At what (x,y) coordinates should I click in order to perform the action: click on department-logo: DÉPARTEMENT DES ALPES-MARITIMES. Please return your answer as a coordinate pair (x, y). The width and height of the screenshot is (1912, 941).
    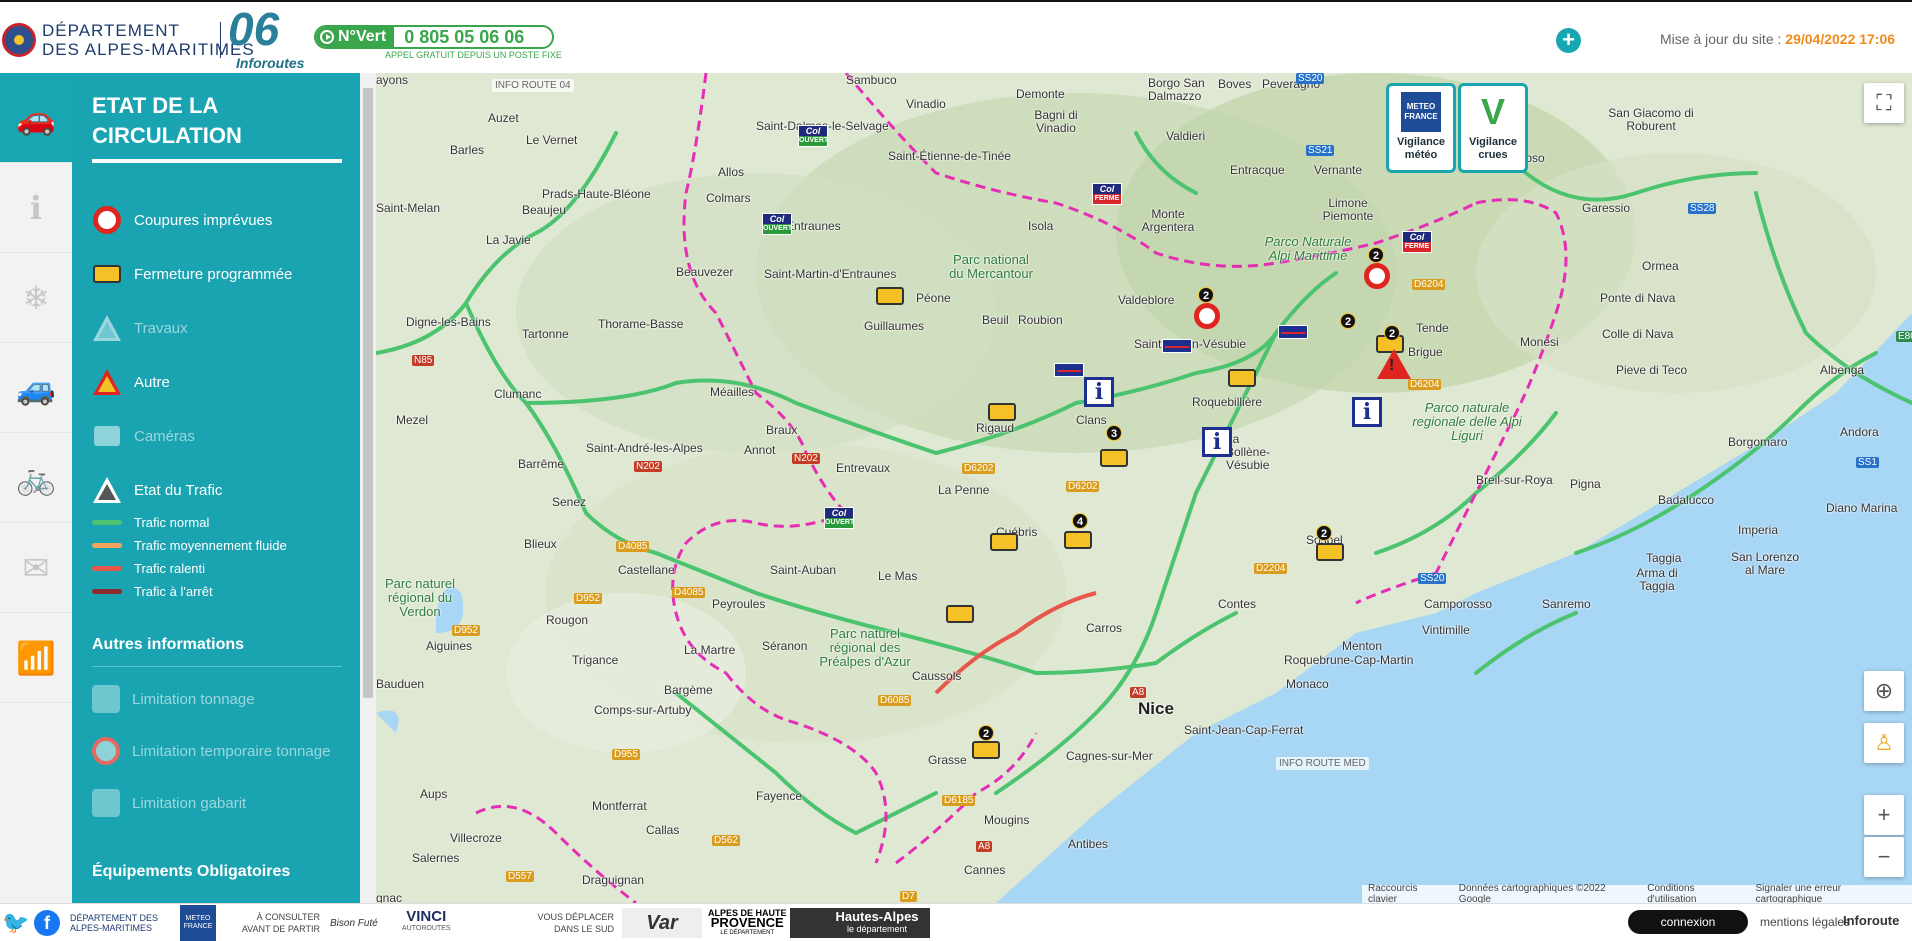
    Looking at the image, I should click on (127, 40).